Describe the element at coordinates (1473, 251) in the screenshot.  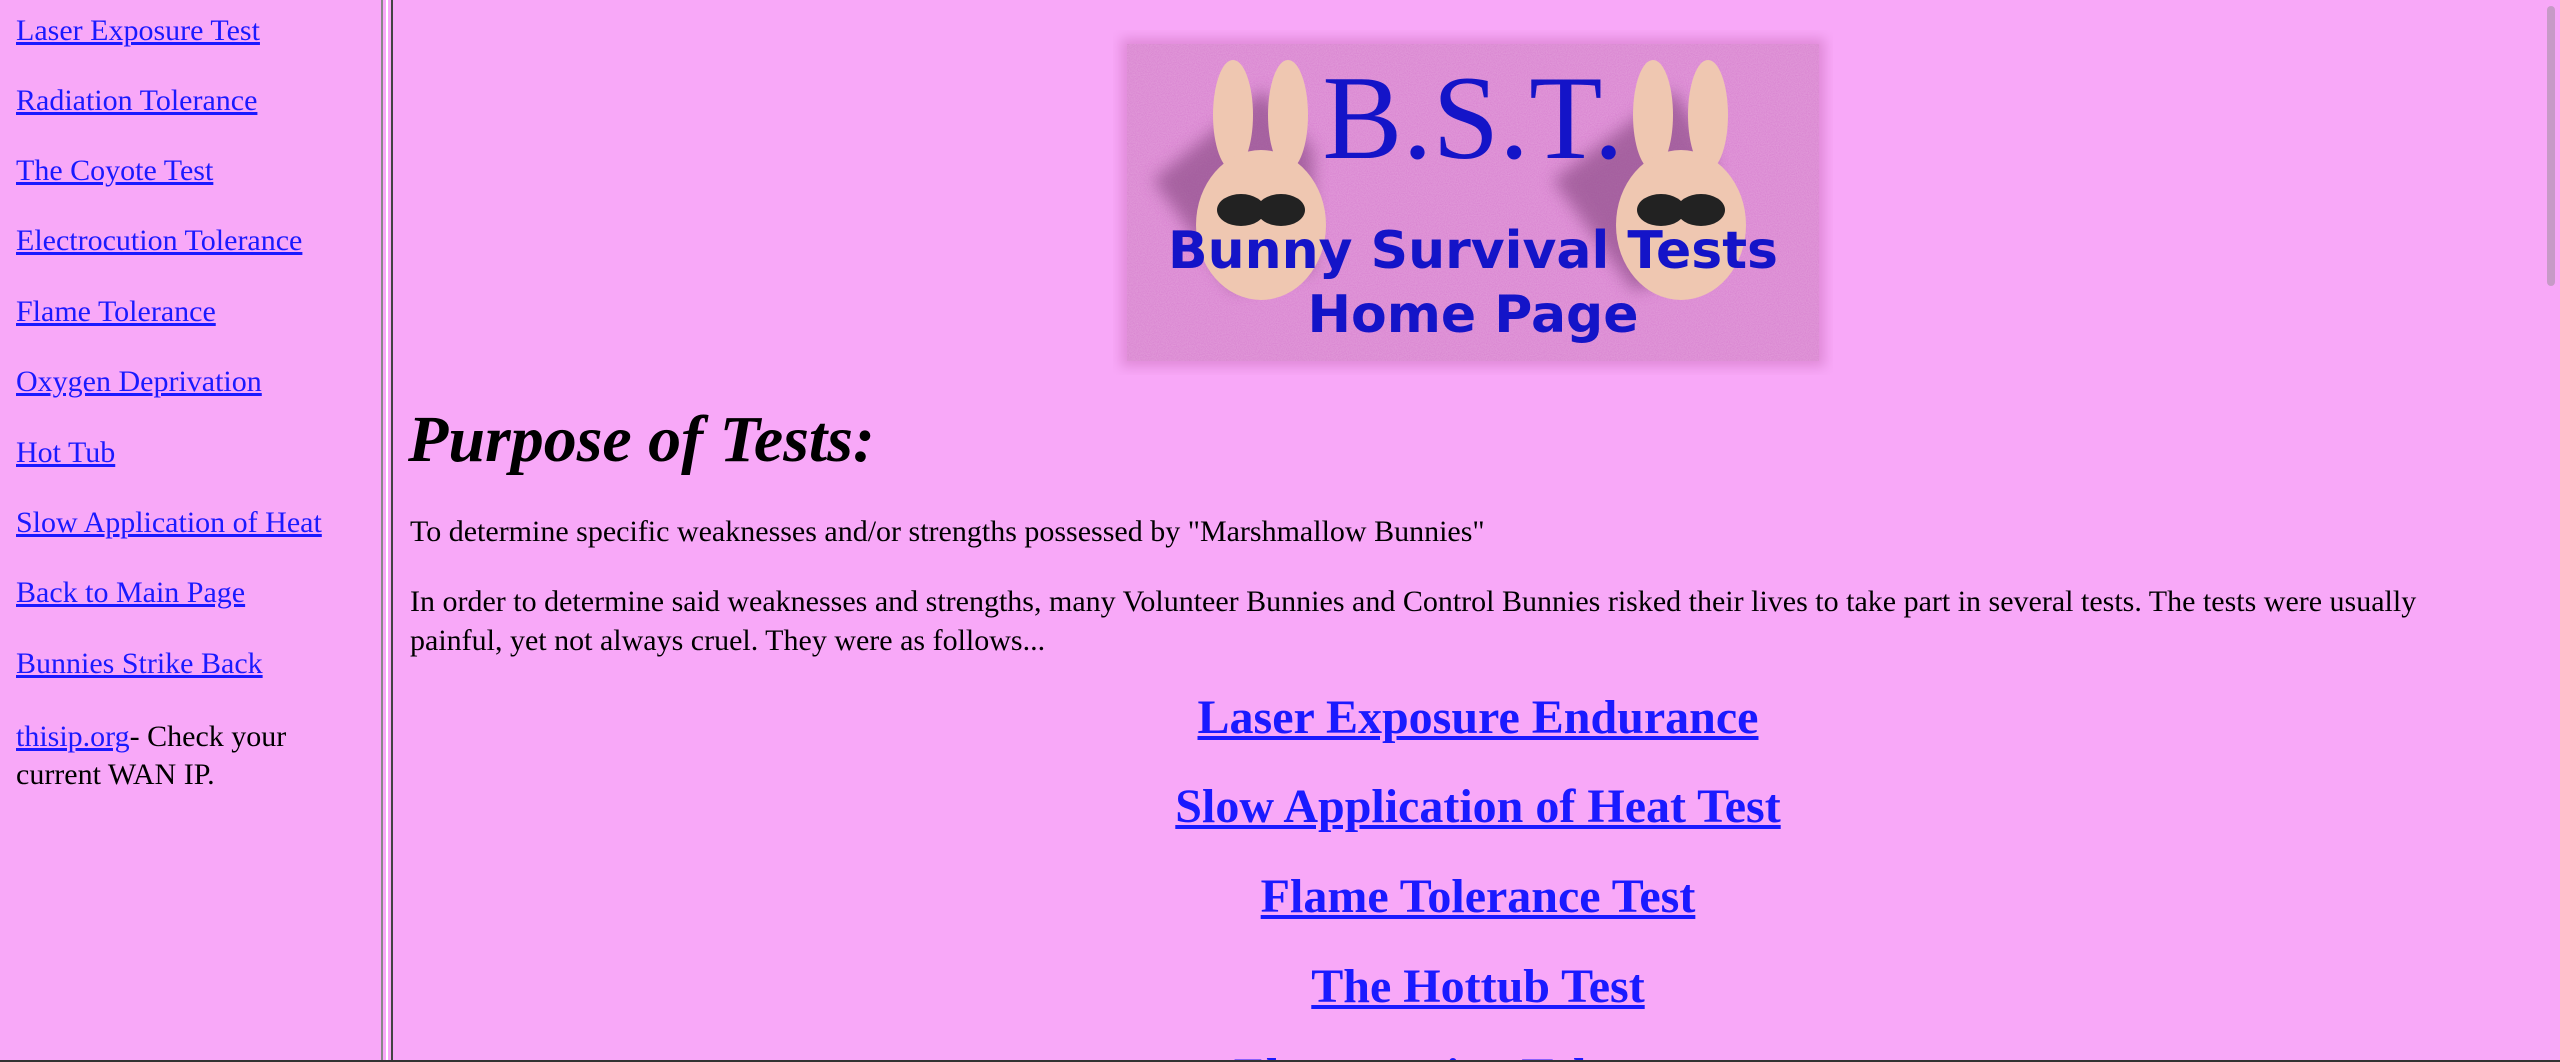
I see `banner-subtitle: Bunny Survival Tests` at that location.